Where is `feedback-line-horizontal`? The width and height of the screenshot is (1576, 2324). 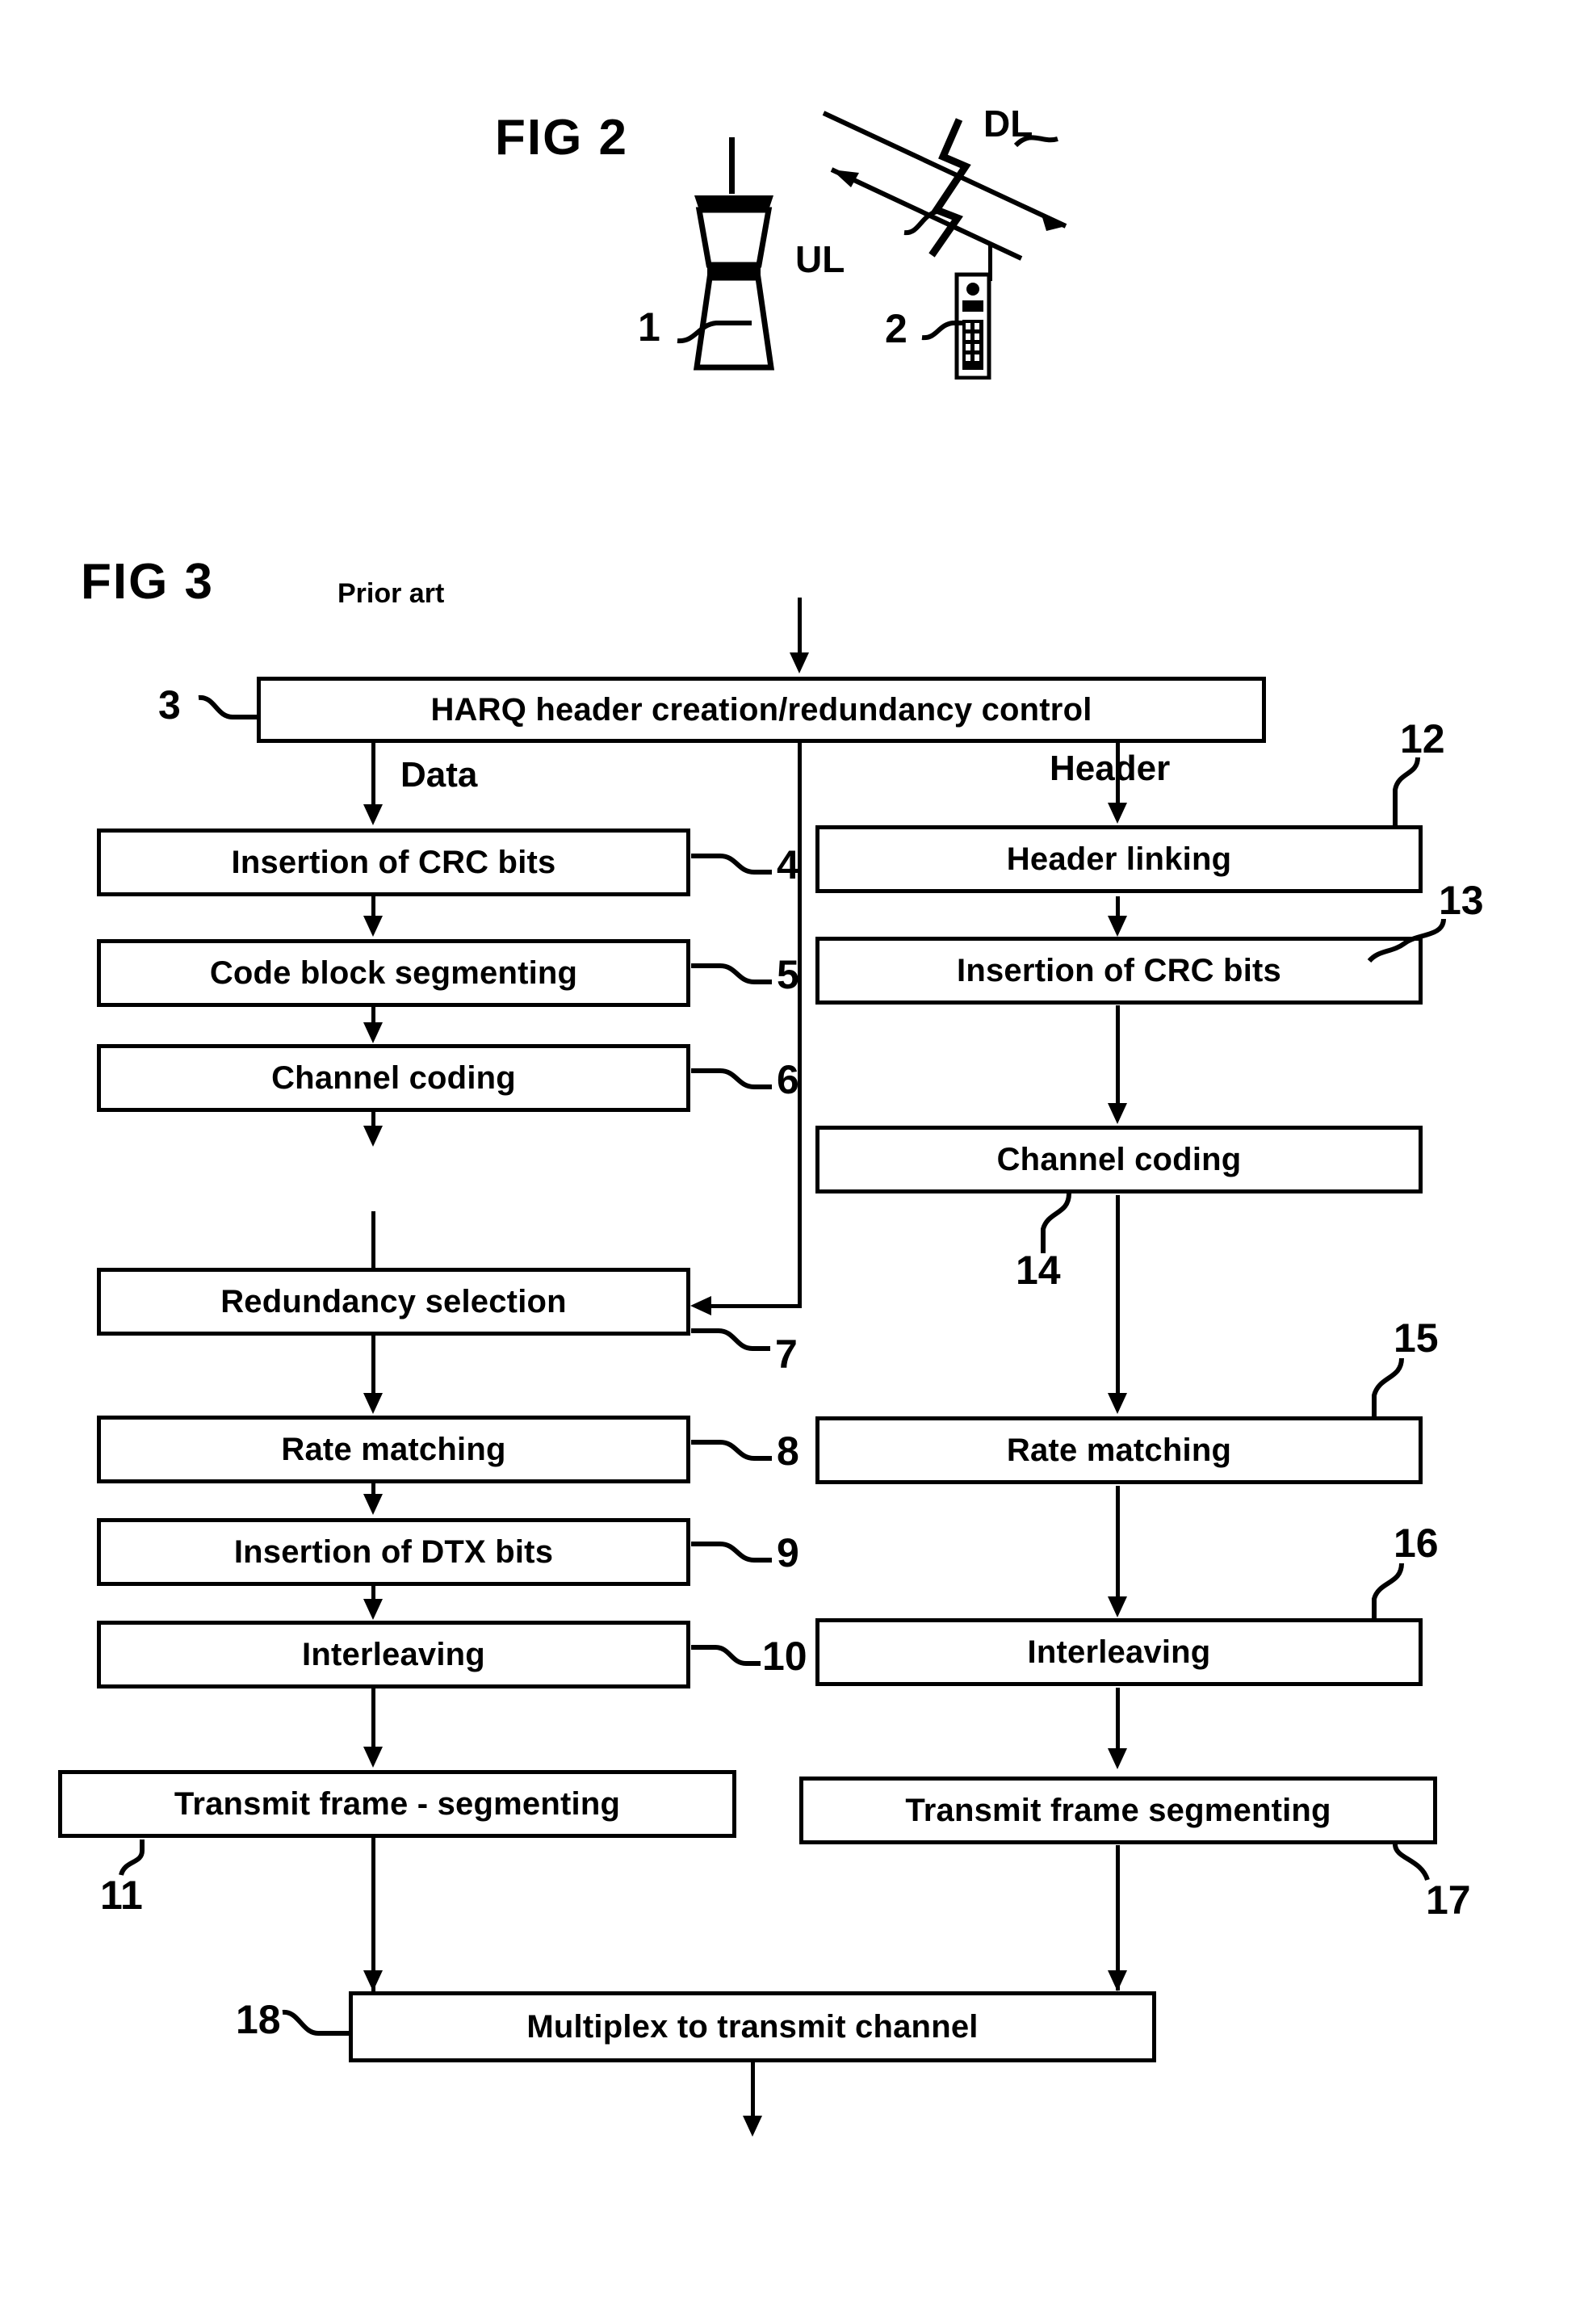
feedback-line-horizontal is located at coordinates (755, 1306).